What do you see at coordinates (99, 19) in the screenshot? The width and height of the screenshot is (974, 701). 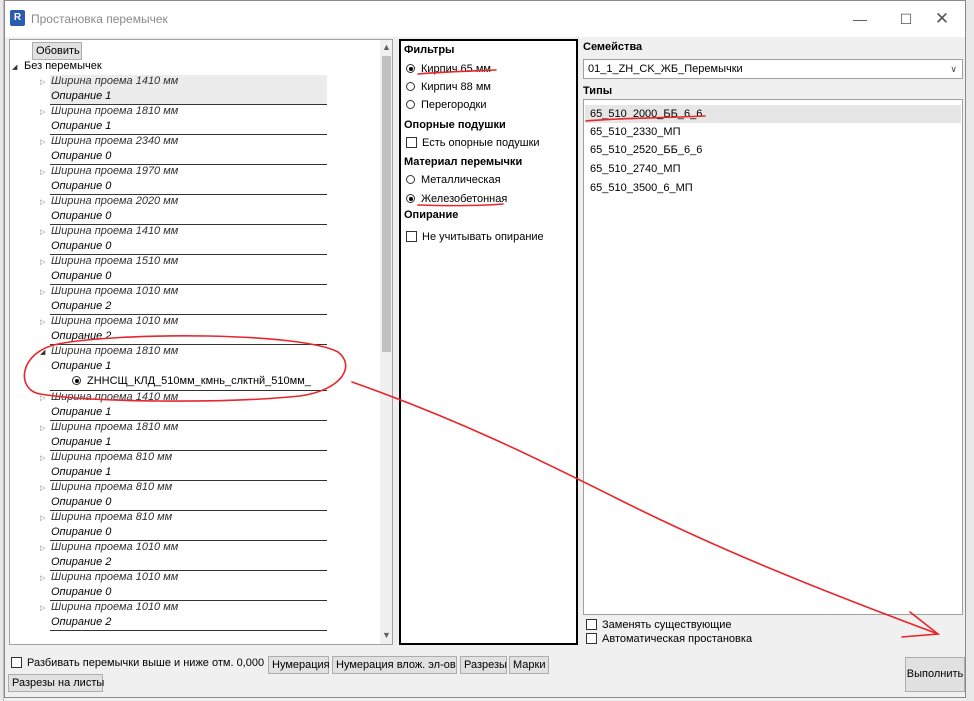 I see `window-title: Простановка перемычек` at bounding box center [99, 19].